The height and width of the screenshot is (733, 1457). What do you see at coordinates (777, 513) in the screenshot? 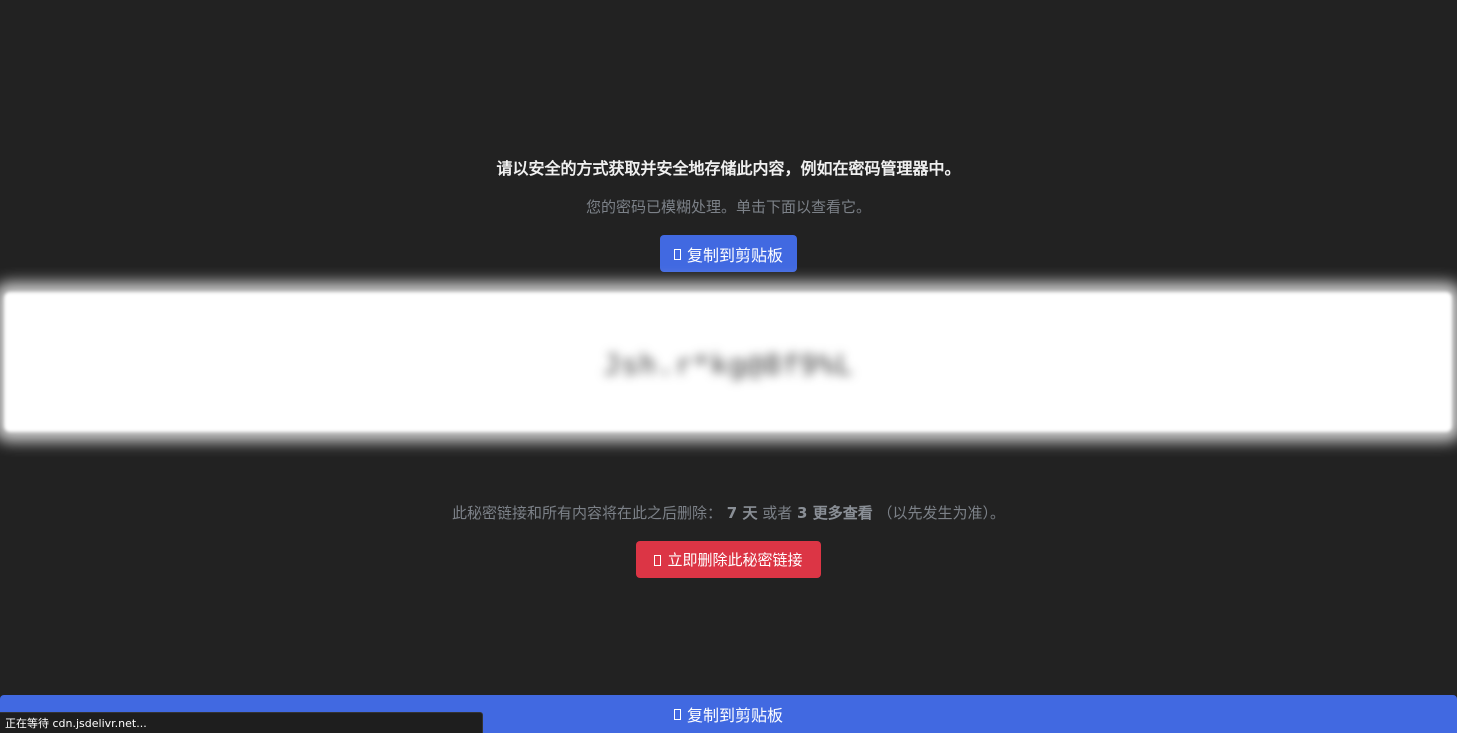
I see `expiry-or: 或者` at bounding box center [777, 513].